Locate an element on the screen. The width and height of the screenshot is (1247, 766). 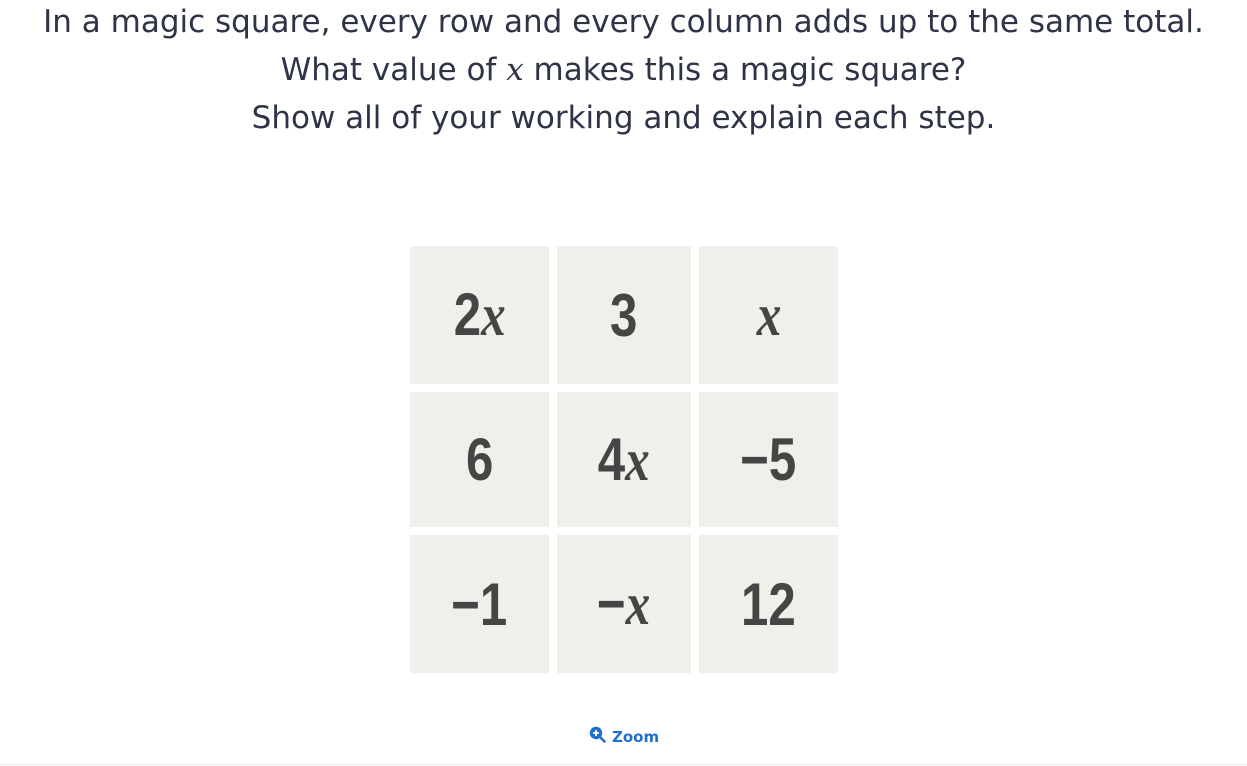
cell-r2-c2: 4x is located at coordinates (624, 459).